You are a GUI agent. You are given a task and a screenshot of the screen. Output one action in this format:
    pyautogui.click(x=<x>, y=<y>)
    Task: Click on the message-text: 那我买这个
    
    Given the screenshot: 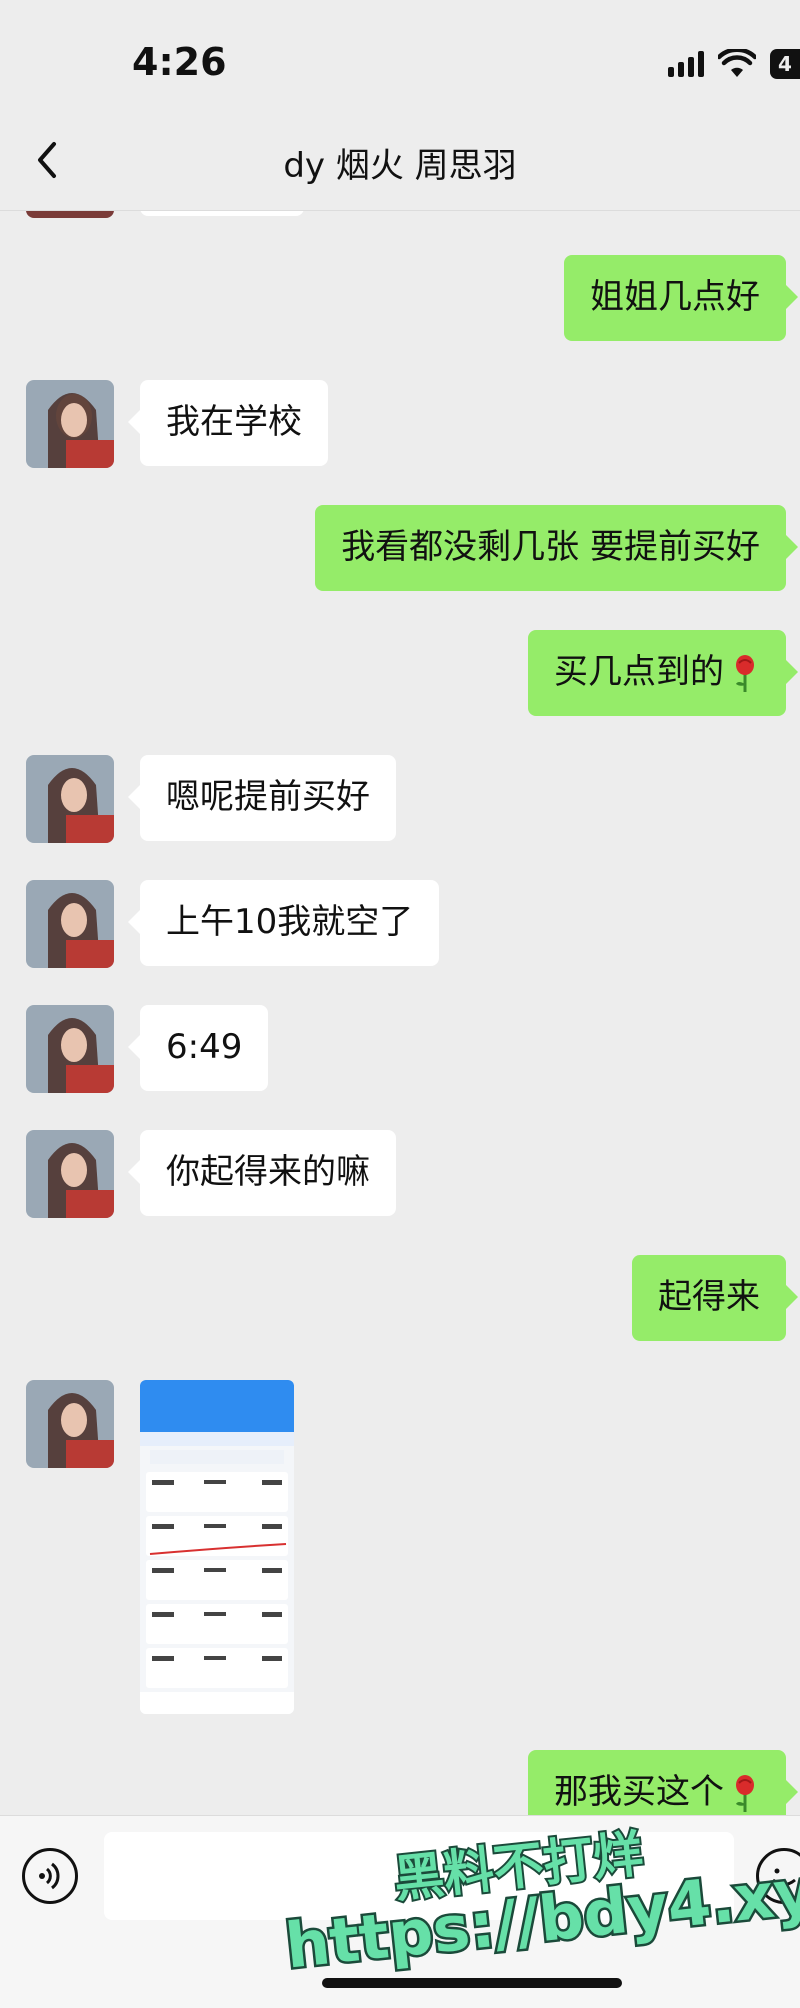 What is the action you would take?
    pyautogui.click(x=639, y=1792)
    